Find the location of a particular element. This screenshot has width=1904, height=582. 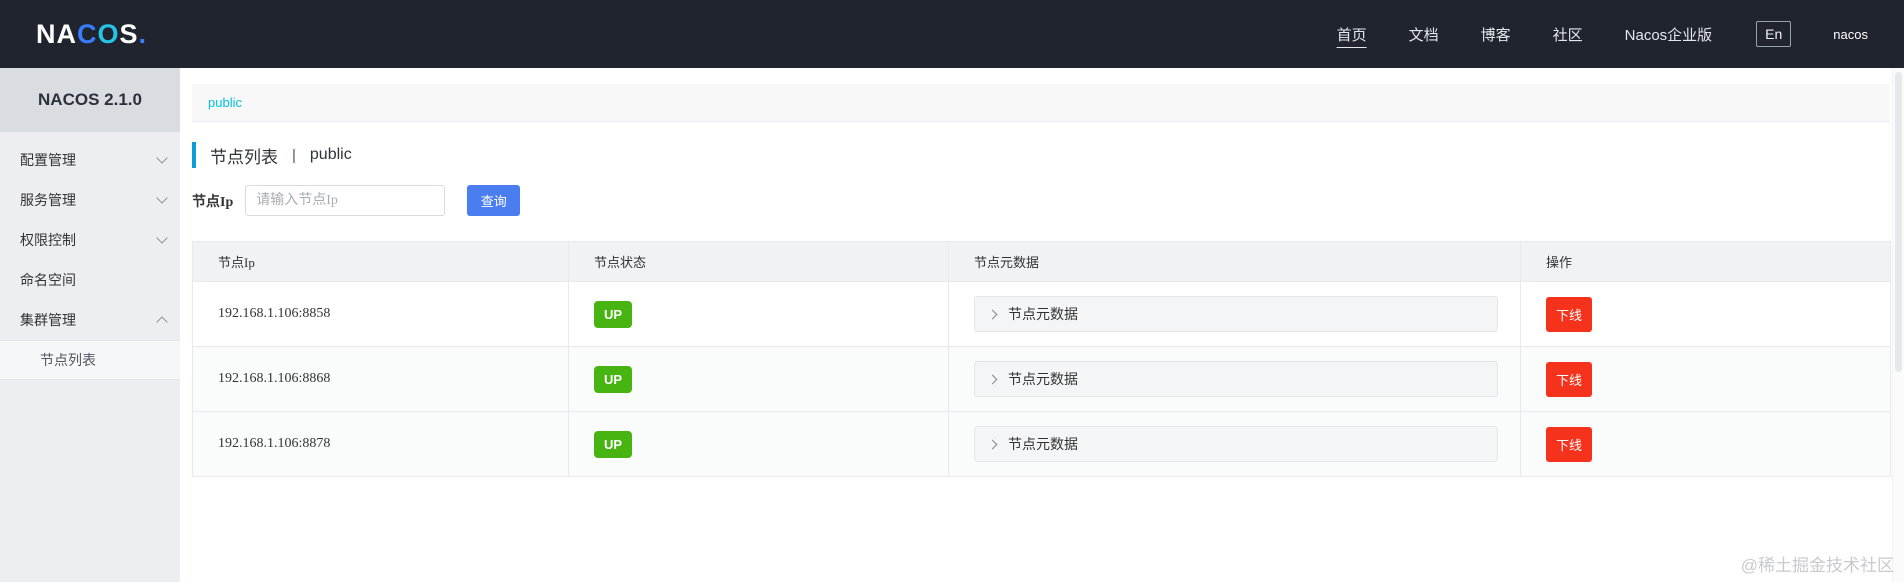

sidebar-version-label: NACOS 2.1.0 is located at coordinates (90, 100).